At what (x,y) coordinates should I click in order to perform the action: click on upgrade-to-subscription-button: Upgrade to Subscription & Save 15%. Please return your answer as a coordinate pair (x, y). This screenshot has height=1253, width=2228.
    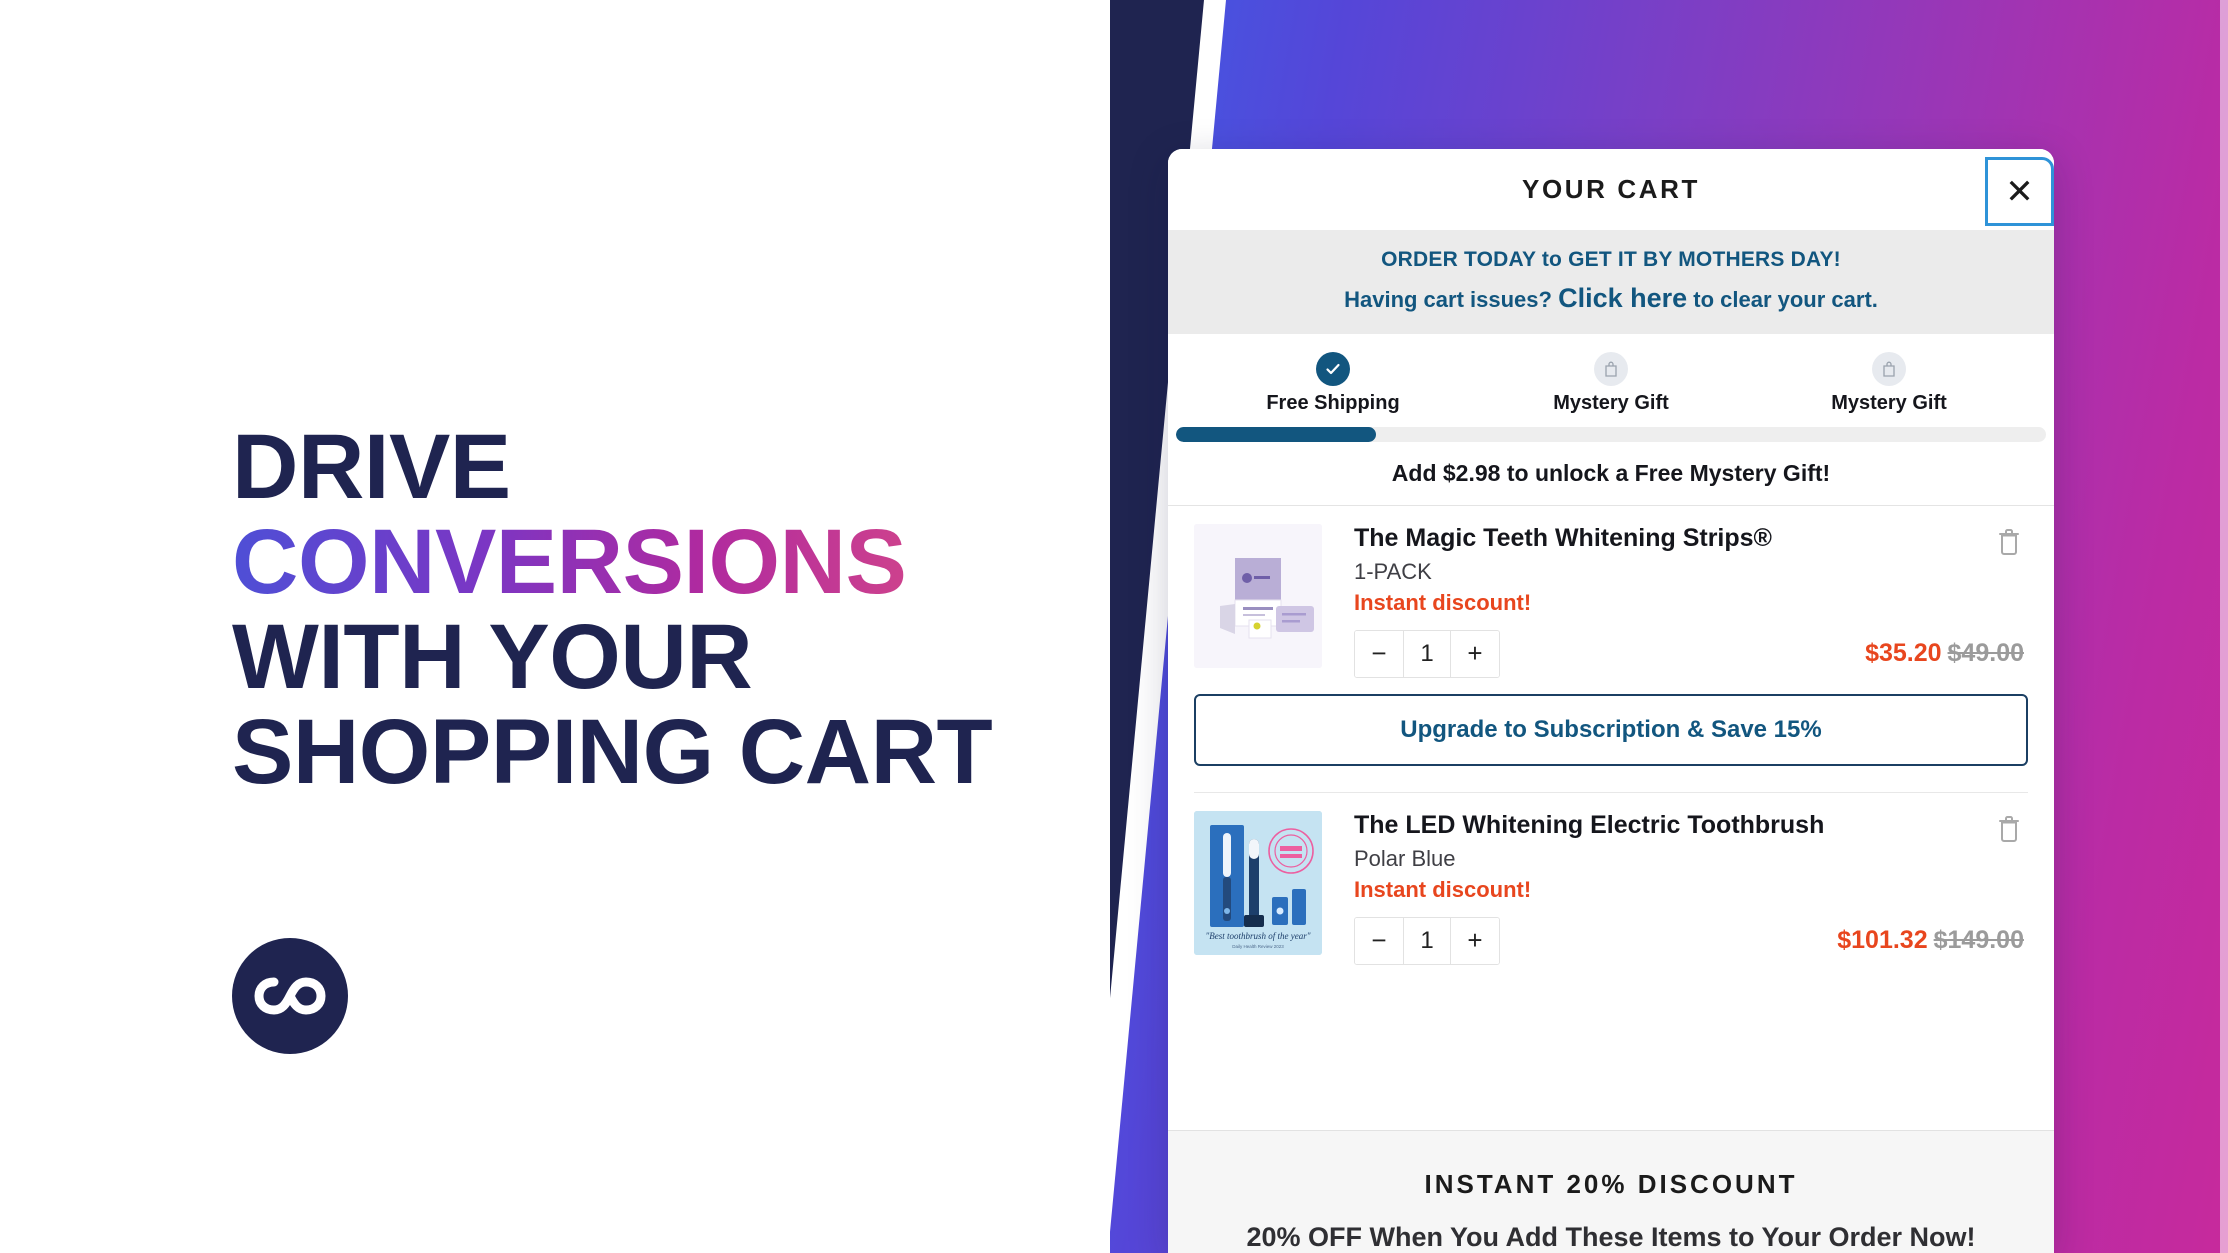
    Looking at the image, I should click on (1611, 729).